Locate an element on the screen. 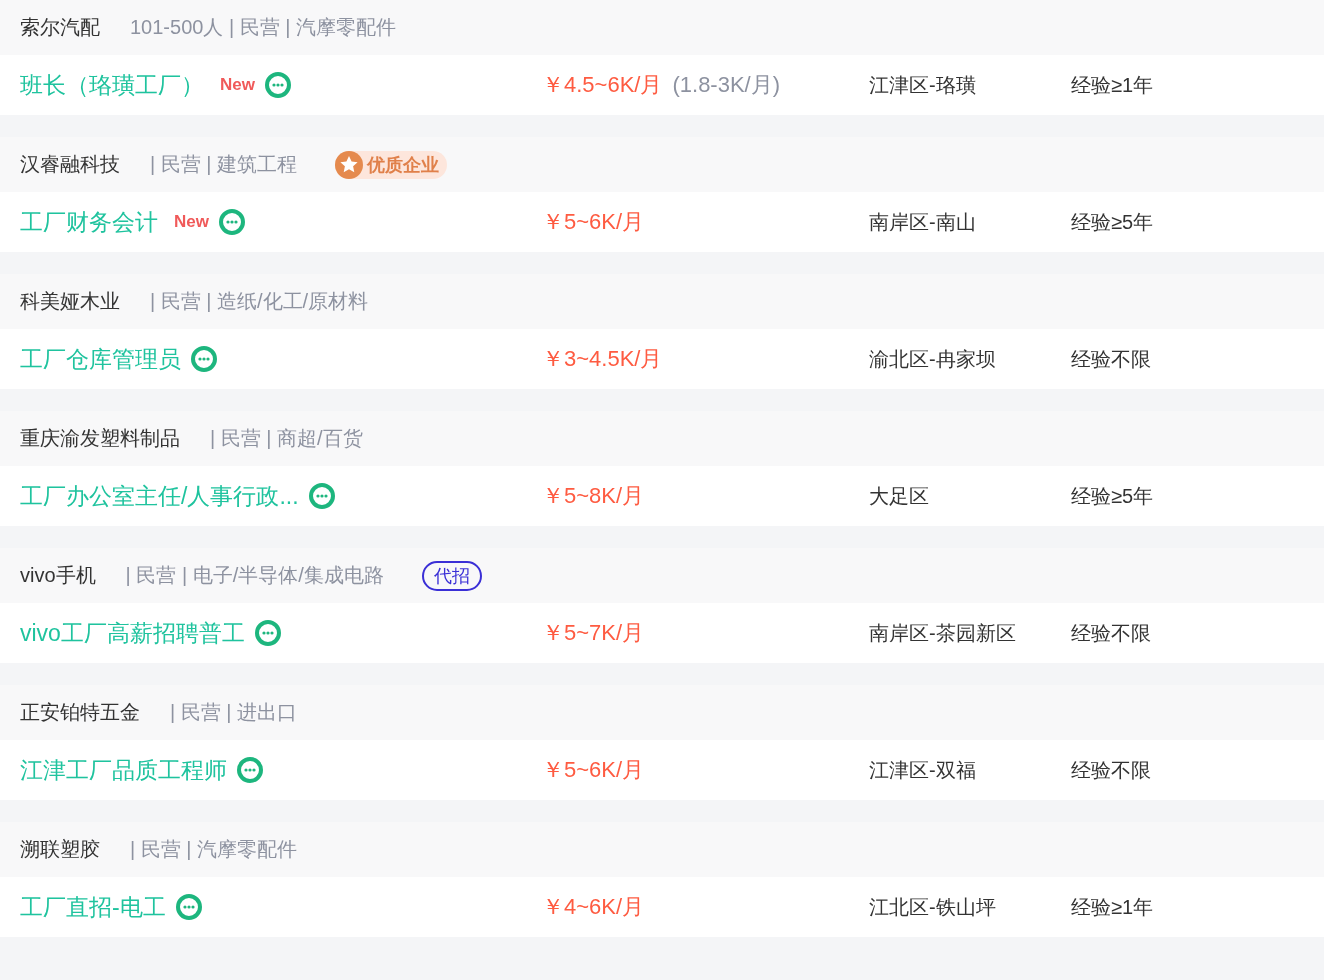  job-row: 班长（珞璜工厂） New ￥4.5~6K/月 (1.8-3K/月) 江津区-珞璜 经验≥1年 is located at coordinates (662, 85).